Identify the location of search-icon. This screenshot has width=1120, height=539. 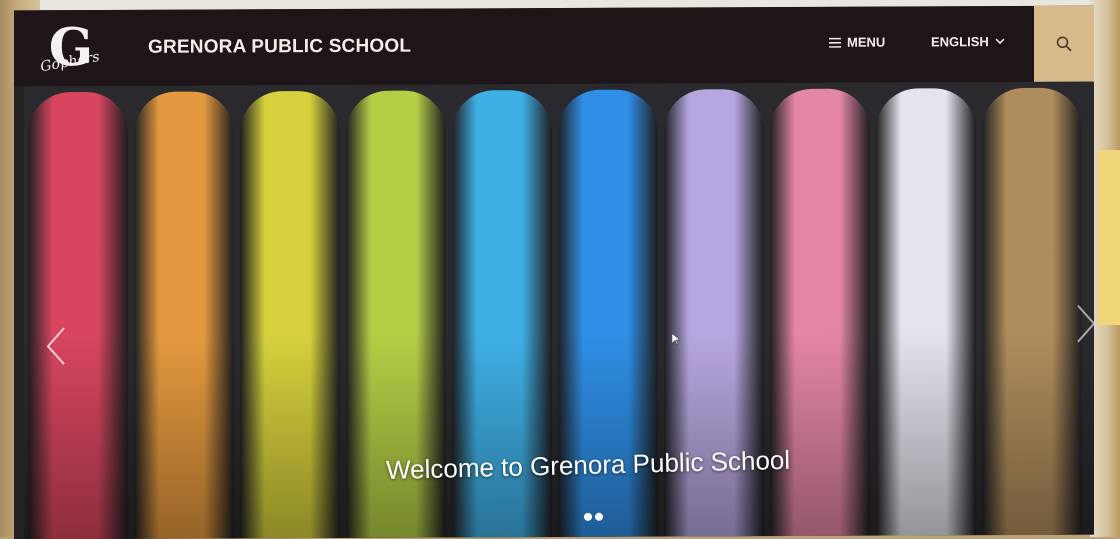
(1064, 44).